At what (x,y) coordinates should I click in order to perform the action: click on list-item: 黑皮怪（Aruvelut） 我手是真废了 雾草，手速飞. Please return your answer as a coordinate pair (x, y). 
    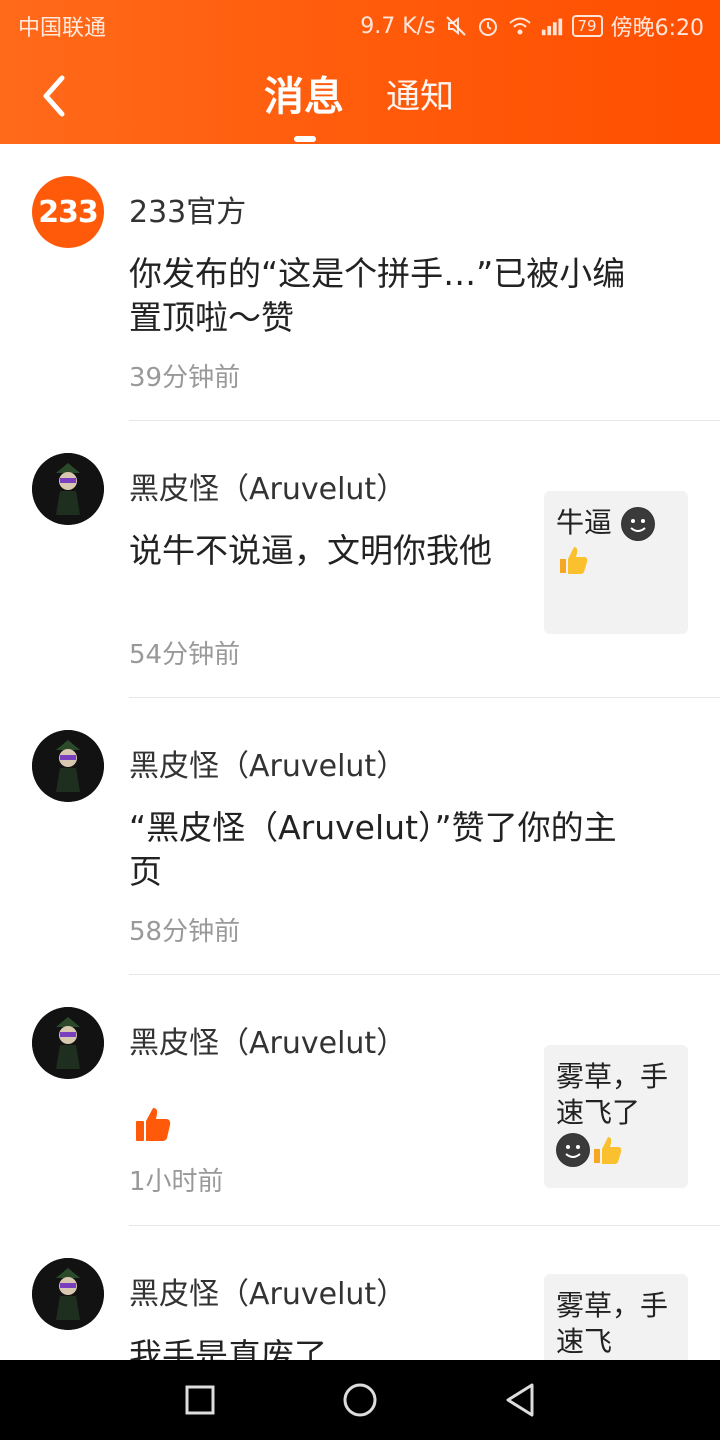
    Looking at the image, I should click on (360, 1293).